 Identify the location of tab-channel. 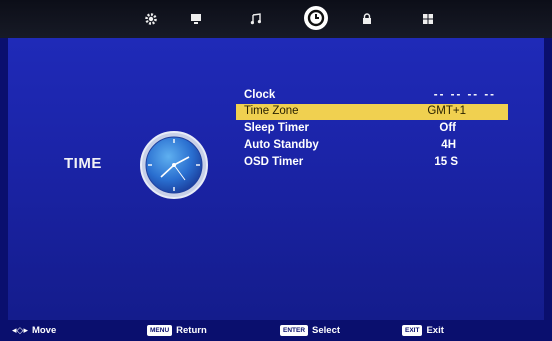
(256, 19).